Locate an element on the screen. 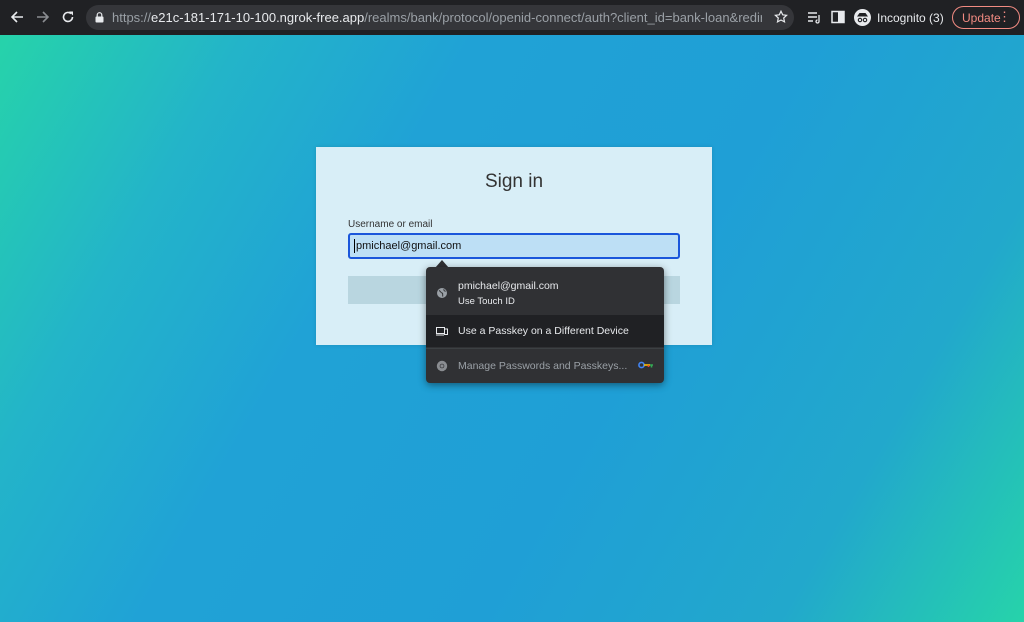 This screenshot has height=622, width=1024. reload-button is located at coordinates (68, 17).